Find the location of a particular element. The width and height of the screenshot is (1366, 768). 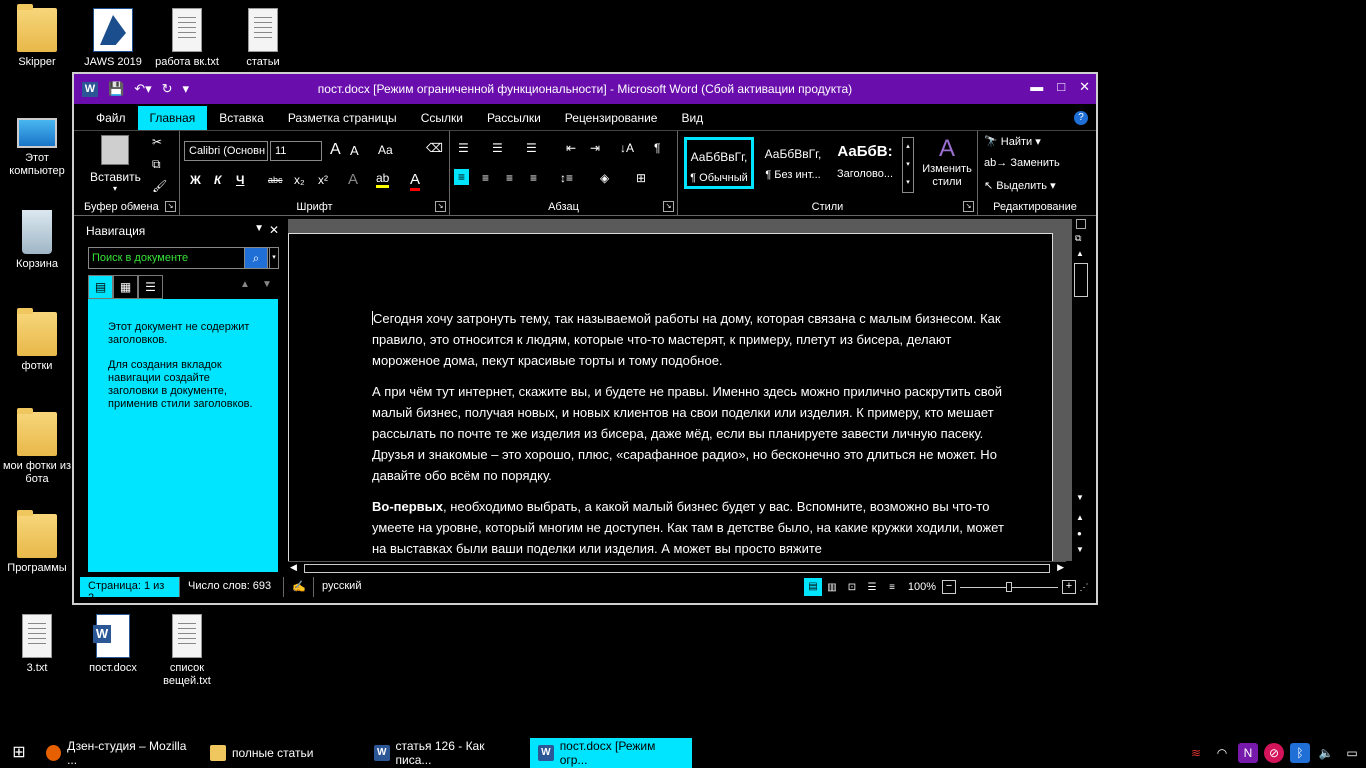

scroll-right-icon: ▶ is located at coordinates (1060, 567).